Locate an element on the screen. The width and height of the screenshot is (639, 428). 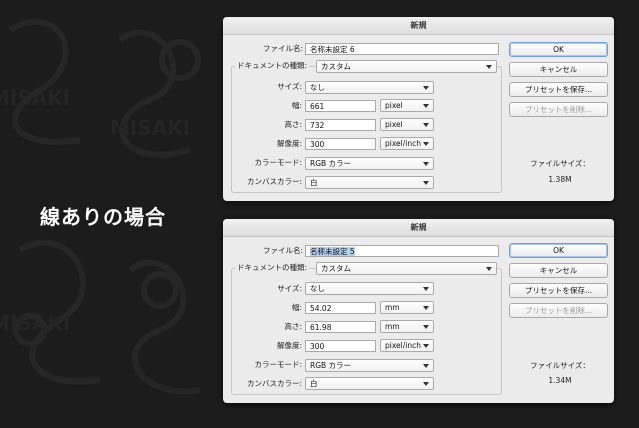
width-unit-select: mm is located at coordinates (407, 307).